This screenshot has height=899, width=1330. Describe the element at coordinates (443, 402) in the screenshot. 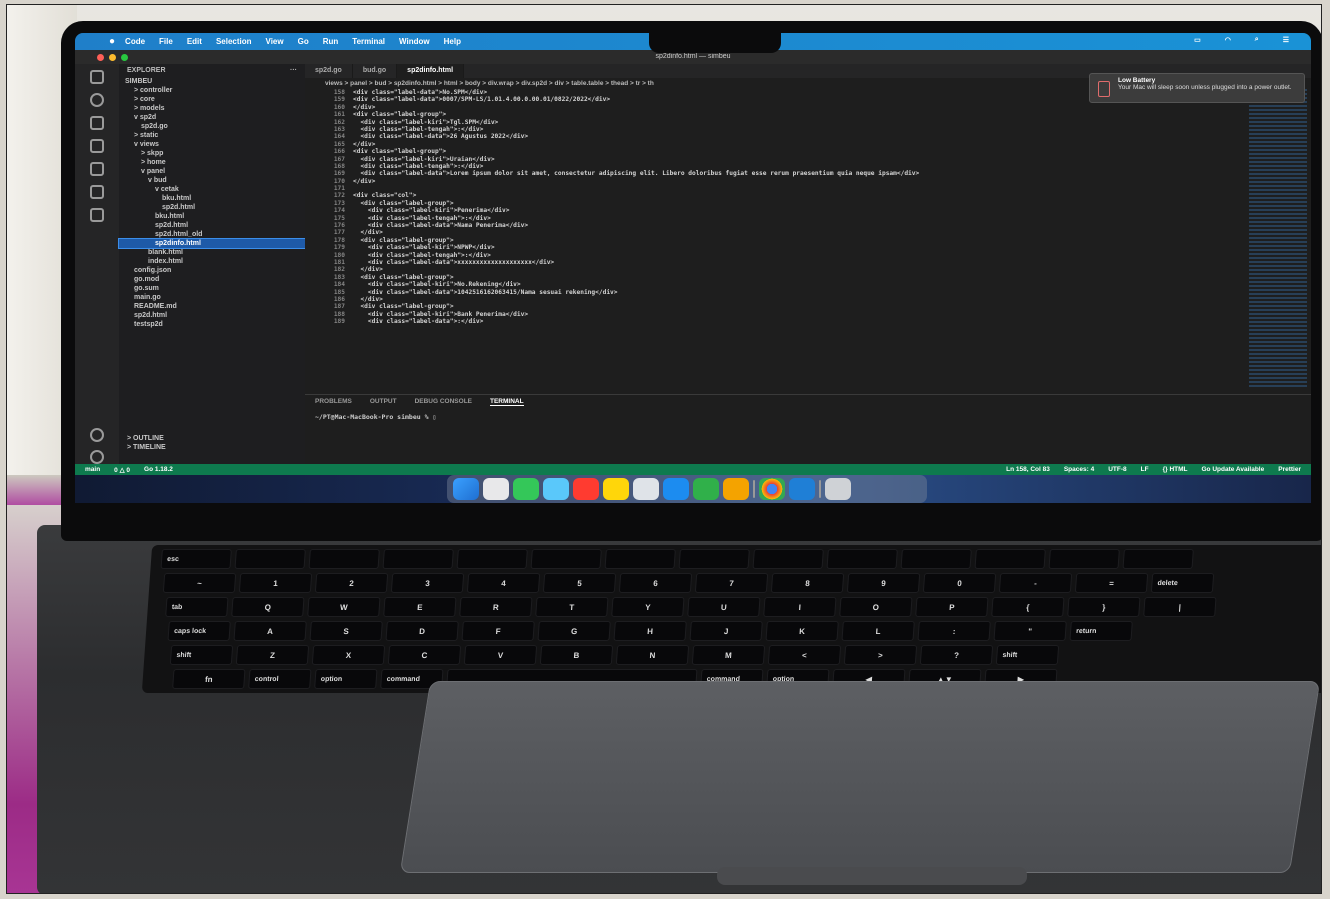

I see `tab-debug-console: DEBUG CONSOLE` at that location.